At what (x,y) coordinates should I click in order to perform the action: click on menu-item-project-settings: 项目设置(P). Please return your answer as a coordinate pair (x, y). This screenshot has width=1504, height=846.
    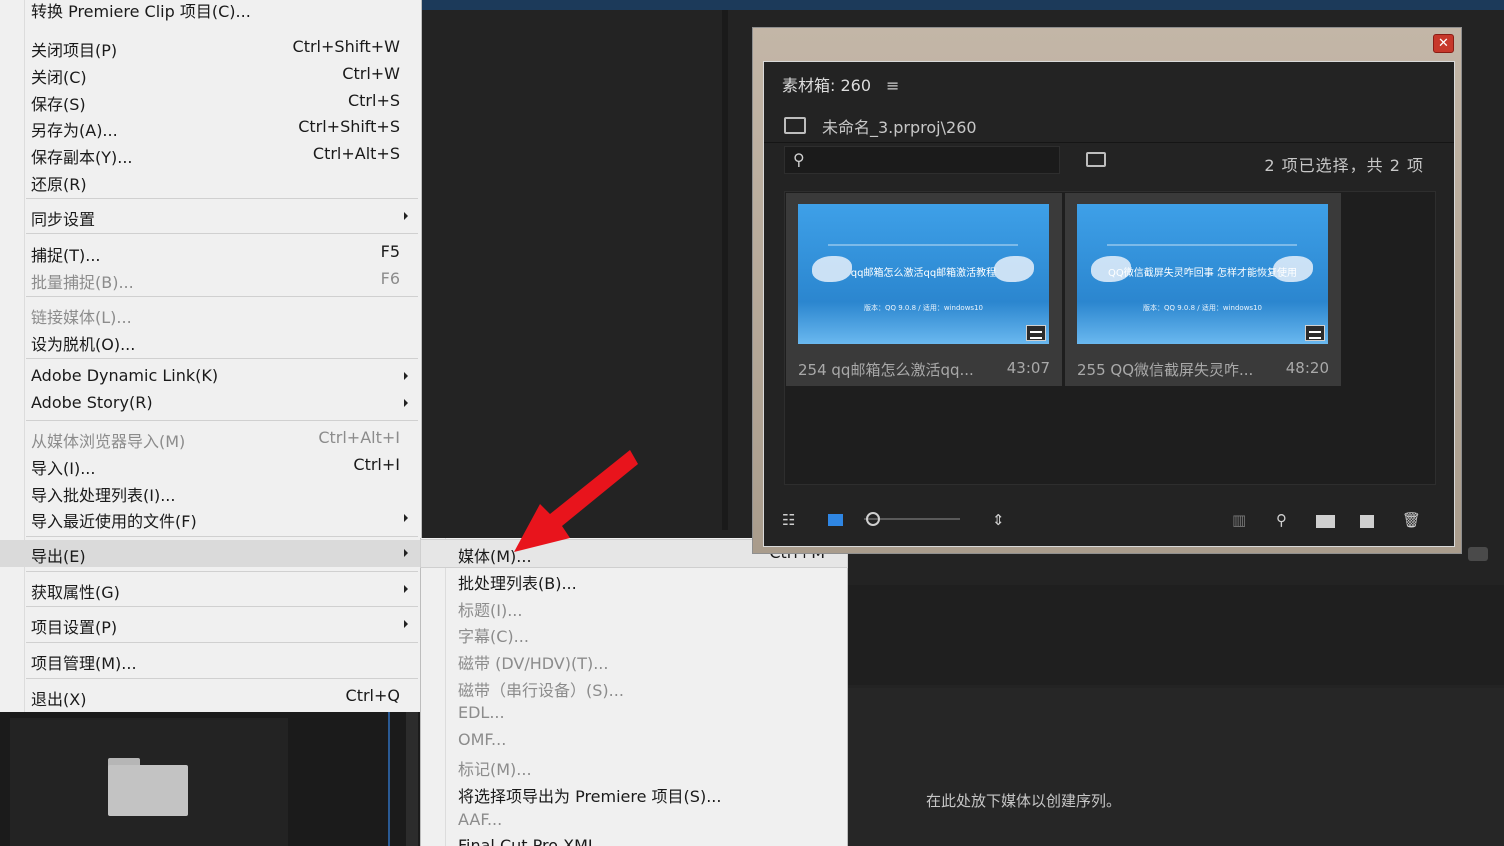
    Looking at the image, I should click on (210, 624).